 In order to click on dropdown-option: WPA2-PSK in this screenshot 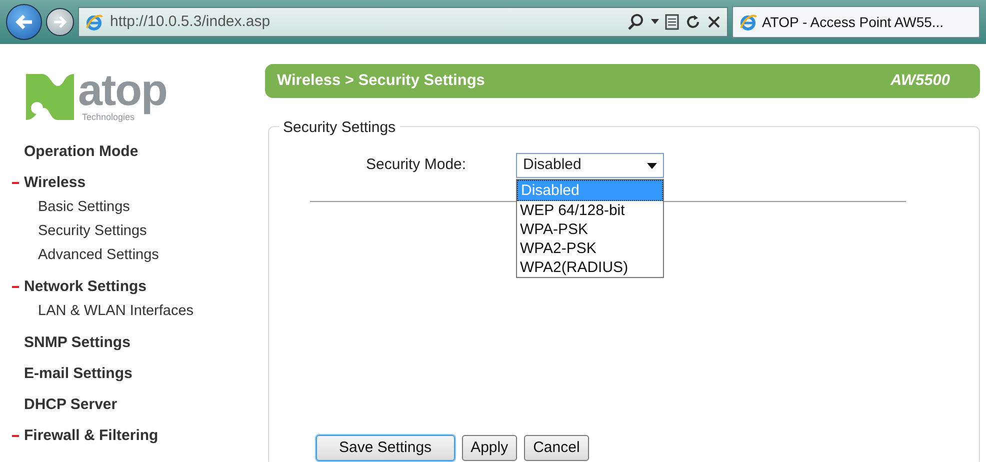, I will do `click(590, 248)`.